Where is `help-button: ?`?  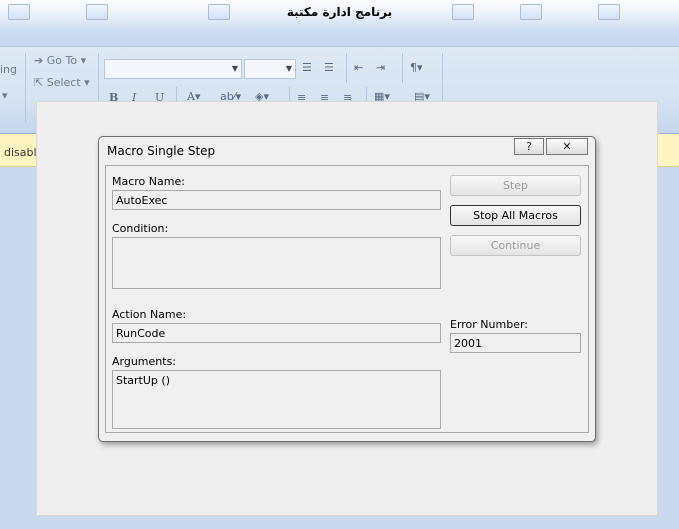 help-button: ? is located at coordinates (529, 146).